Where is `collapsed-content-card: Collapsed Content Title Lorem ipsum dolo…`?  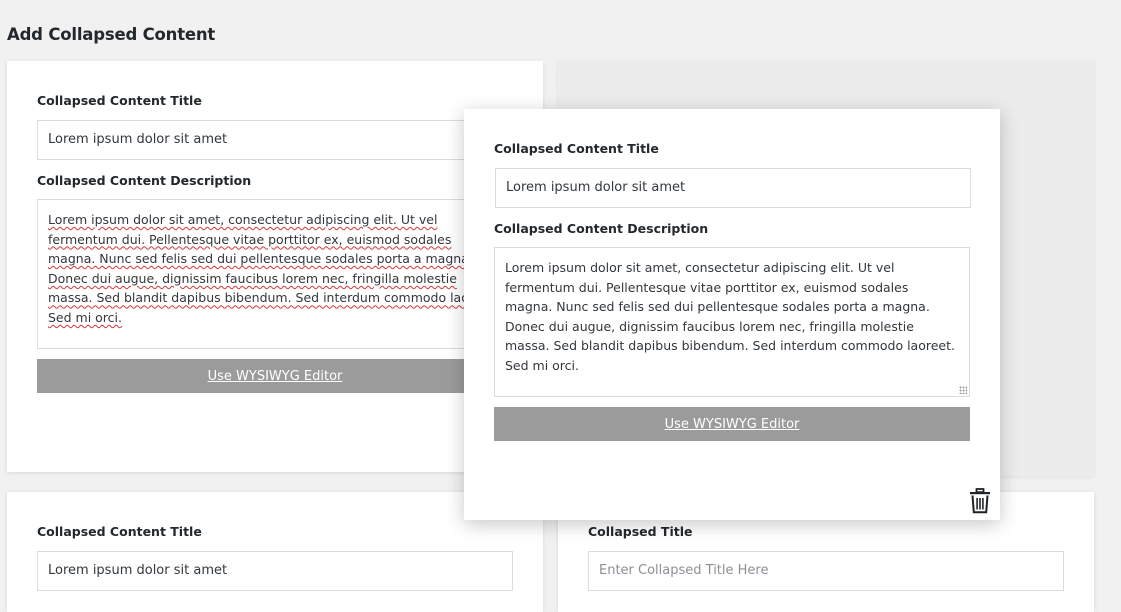
collapsed-content-card: Collapsed Content Title Lorem ipsum dolo… is located at coordinates (275, 552).